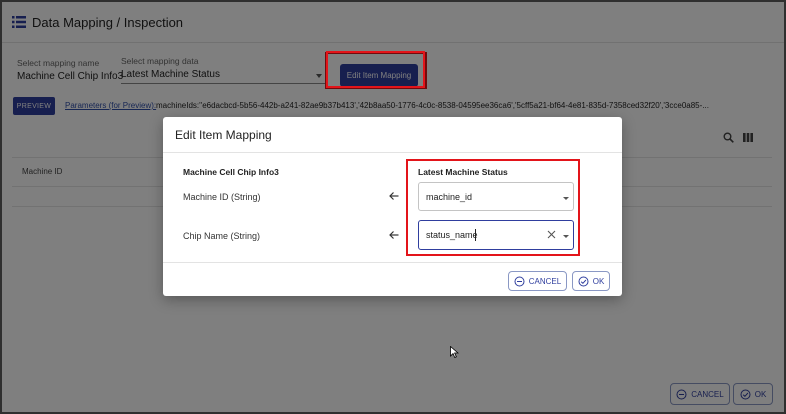 This screenshot has width=786, height=414. I want to click on dialog-cancel-label: CANCEL, so click(545, 281).